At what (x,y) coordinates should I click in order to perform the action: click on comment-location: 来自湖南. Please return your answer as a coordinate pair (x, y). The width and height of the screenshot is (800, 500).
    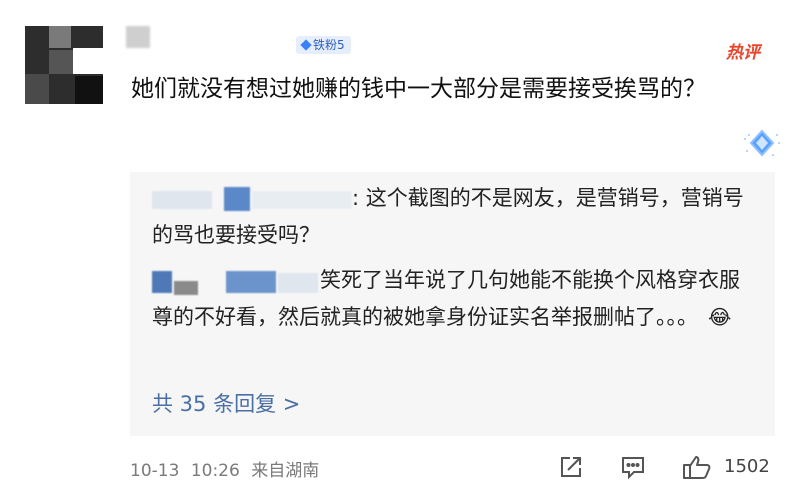
    Looking at the image, I should click on (285, 471).